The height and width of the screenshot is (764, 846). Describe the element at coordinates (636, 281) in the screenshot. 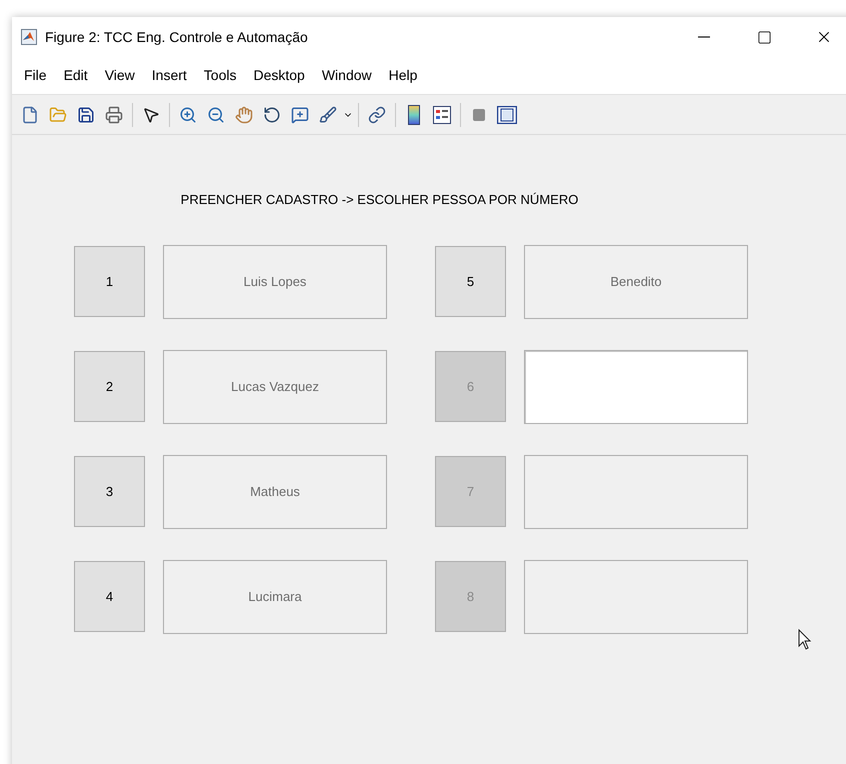

I see `name-field: Benedito` at that location.